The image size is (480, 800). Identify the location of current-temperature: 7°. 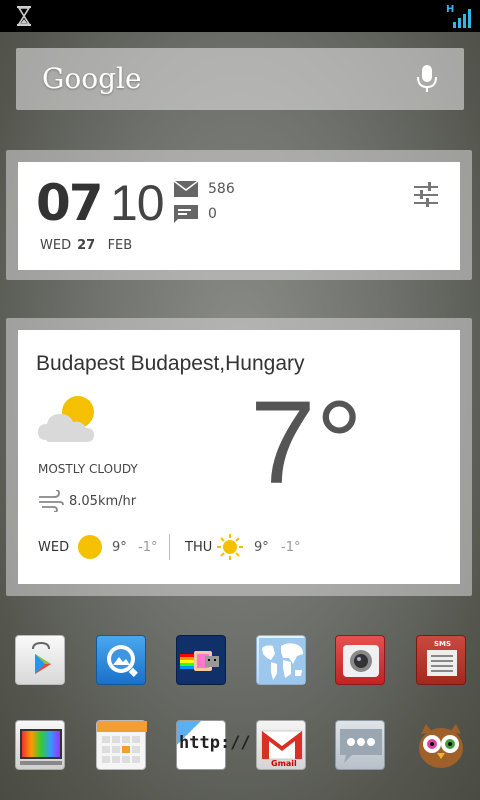
(306, 443).